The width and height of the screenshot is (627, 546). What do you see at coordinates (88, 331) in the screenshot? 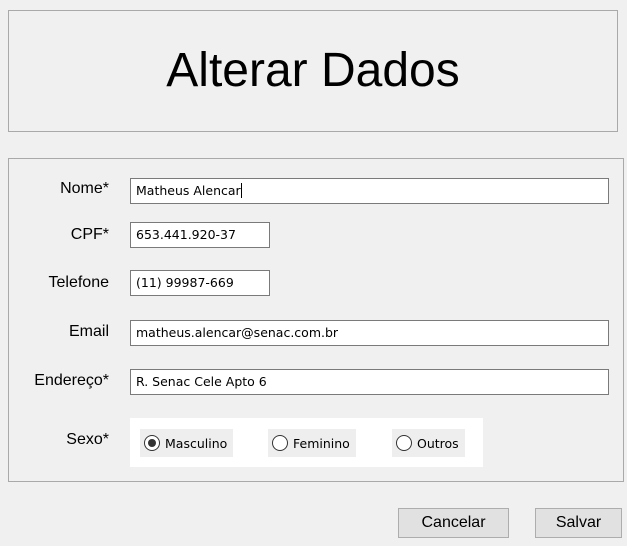
I see `email-label: Email` at bounding box center [88, 331].